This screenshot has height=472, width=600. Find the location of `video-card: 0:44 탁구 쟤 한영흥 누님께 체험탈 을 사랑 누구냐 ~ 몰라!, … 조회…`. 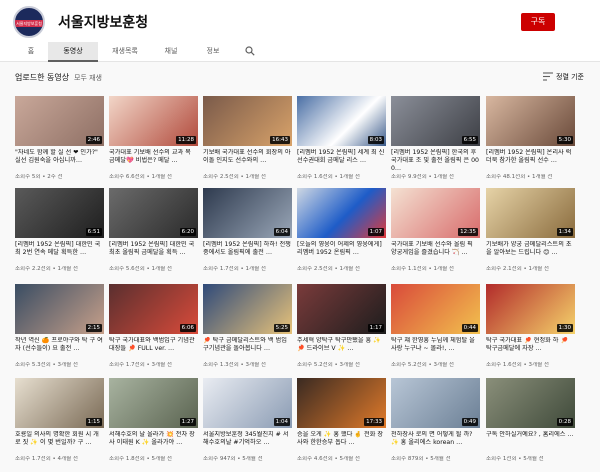

video-card: 0:44 탁구 쟤 한영흥 누님께 체험탈 을 사랑 누구냐 ~ 몰라!, … 조회… is located at coordinates (435, 331).